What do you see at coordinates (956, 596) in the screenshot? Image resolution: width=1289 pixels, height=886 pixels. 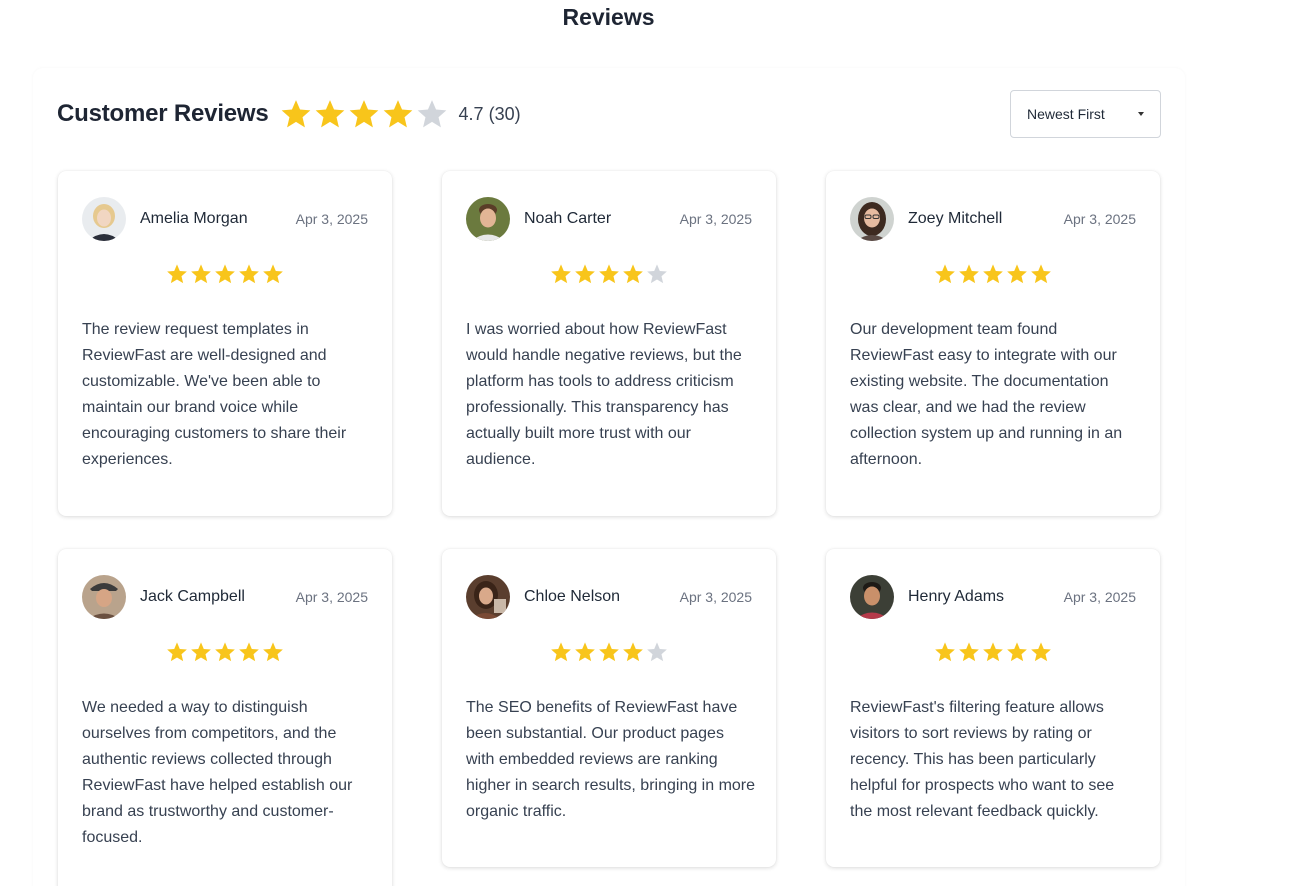 I see `reviewer-name: Henry Adams` at bounding box center [956, 596].